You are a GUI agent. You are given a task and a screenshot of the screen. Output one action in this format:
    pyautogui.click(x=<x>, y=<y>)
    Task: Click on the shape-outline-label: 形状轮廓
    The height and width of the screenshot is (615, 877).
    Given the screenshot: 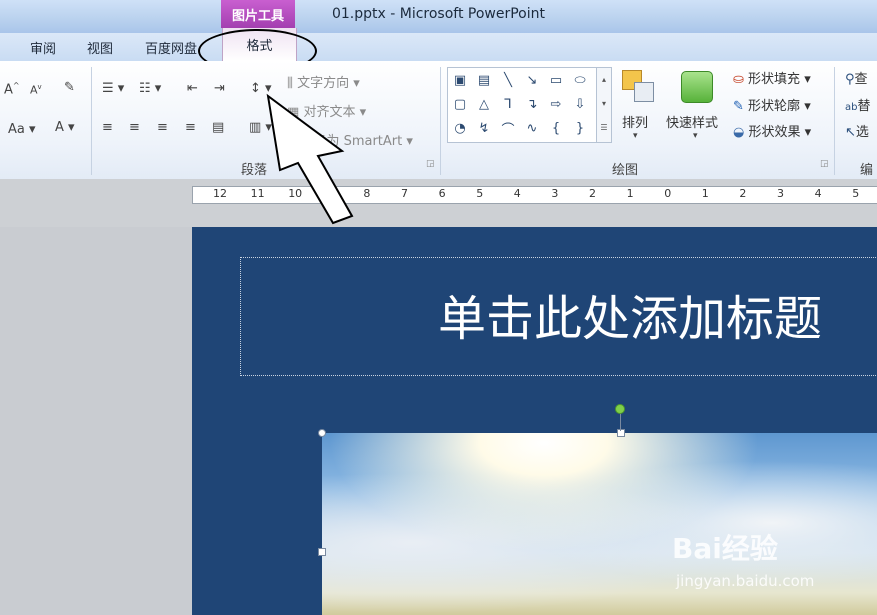 What is the action you would take?
    pyautogui.click(x=774, y=106)
    